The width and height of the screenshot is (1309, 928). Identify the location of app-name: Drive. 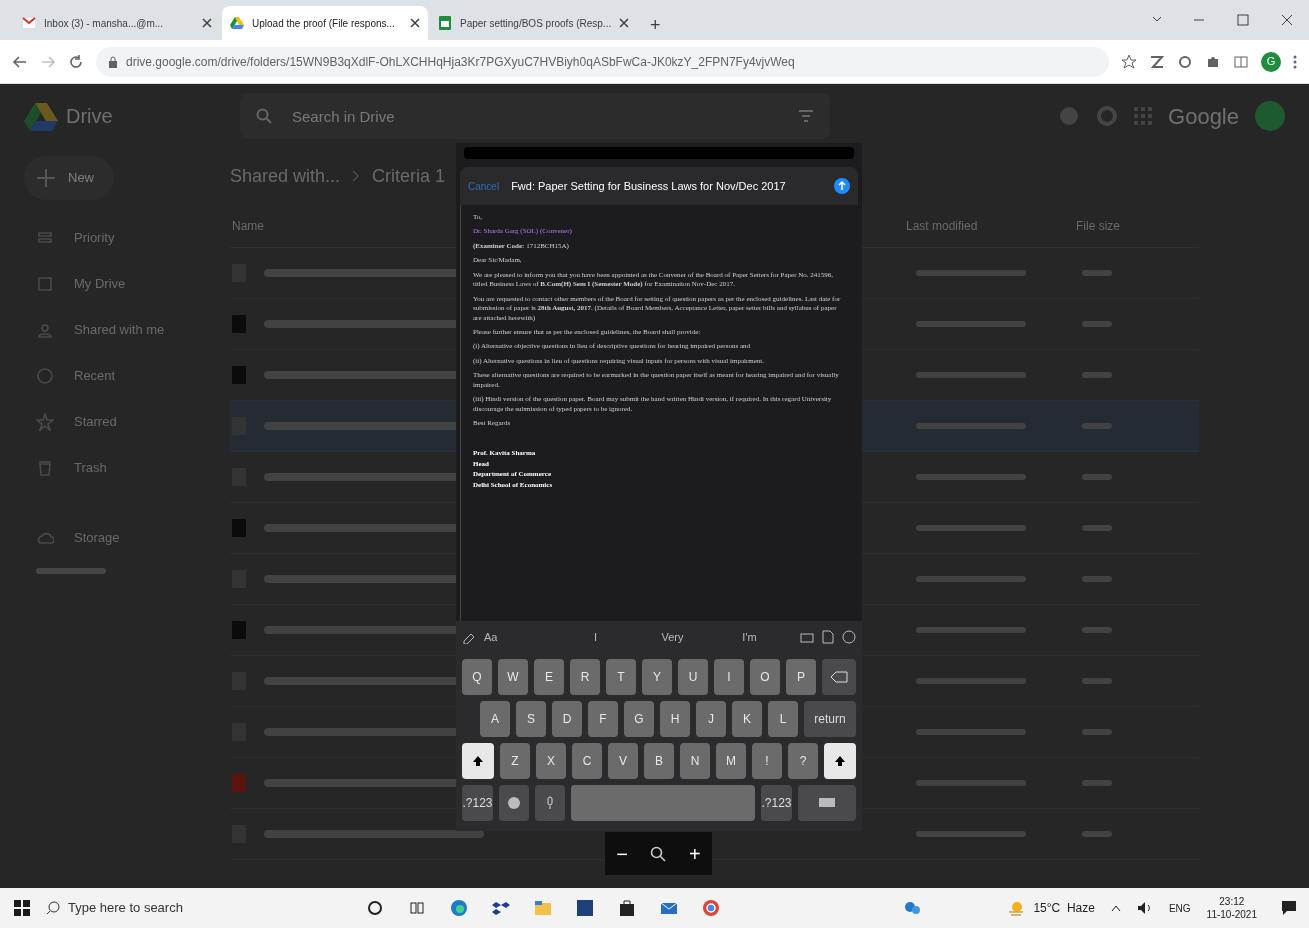
(89, 116).